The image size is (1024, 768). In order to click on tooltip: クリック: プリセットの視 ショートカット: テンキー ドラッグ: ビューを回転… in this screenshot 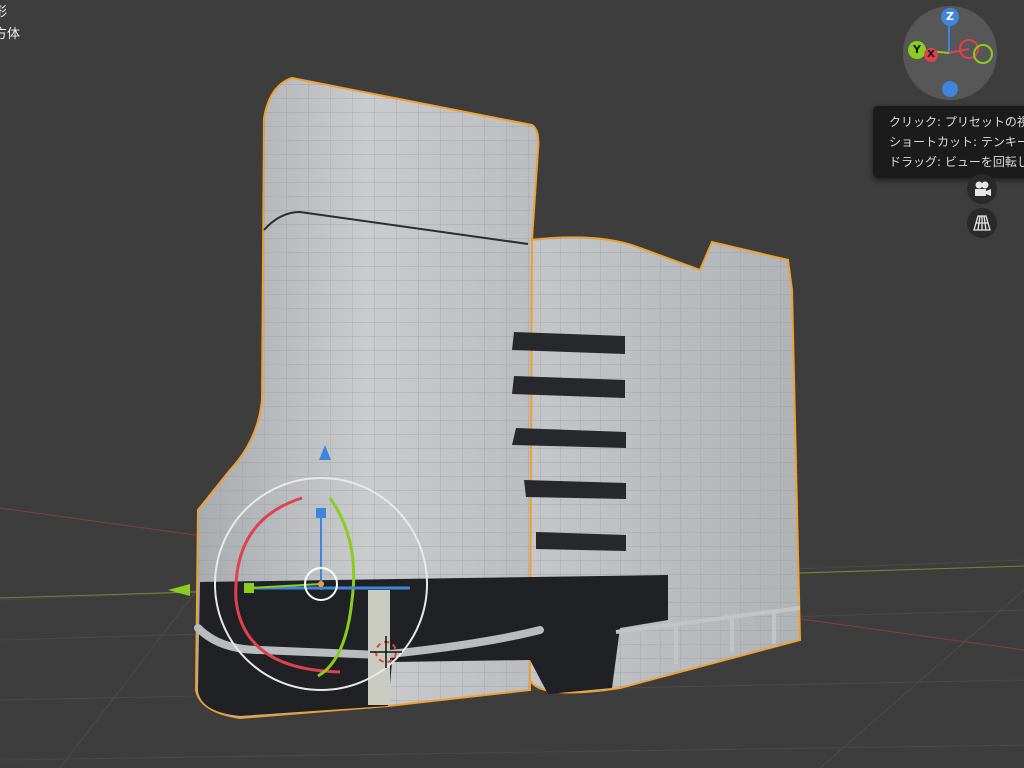, I will do `click(948, 142)`.